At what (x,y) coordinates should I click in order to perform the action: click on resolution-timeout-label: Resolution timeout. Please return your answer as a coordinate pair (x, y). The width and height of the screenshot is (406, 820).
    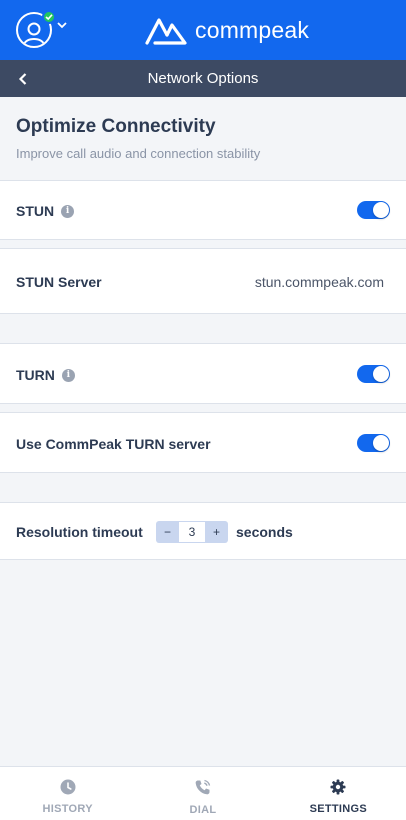
    Looking at the image, I should click on (79, 532).